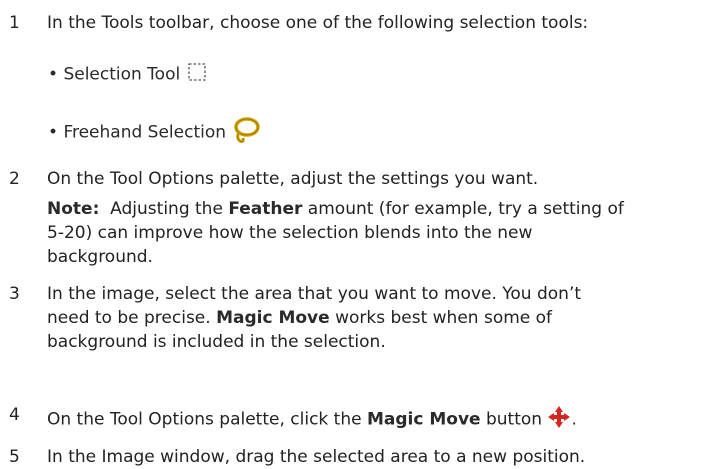 The height and width of the screenshot is (469, 718). What do you see at coordinates (574, 419) in the screenshot?
I see `step-4-end: .` at bounding box center [574, 419].